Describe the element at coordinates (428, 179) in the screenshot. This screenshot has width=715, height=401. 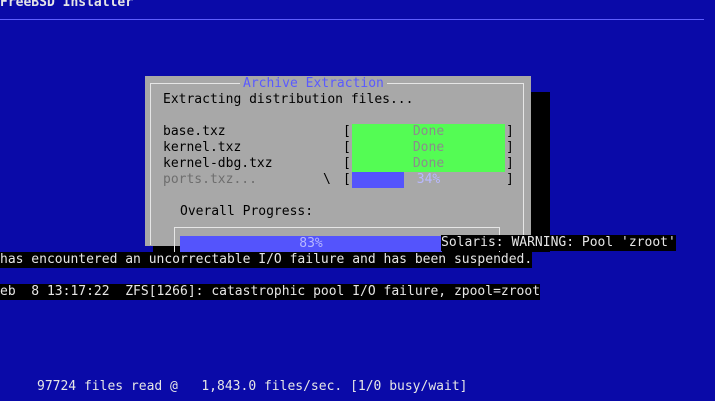
I see `progress-percent-ports: 34%` at that location.